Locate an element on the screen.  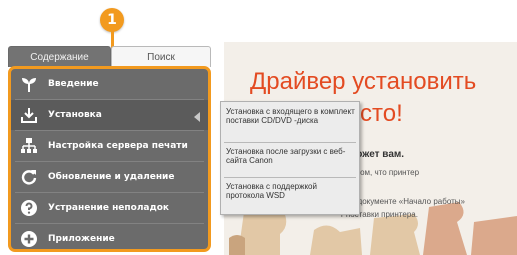
menu-item-installation: Установка is located at coordinates (109, 115).